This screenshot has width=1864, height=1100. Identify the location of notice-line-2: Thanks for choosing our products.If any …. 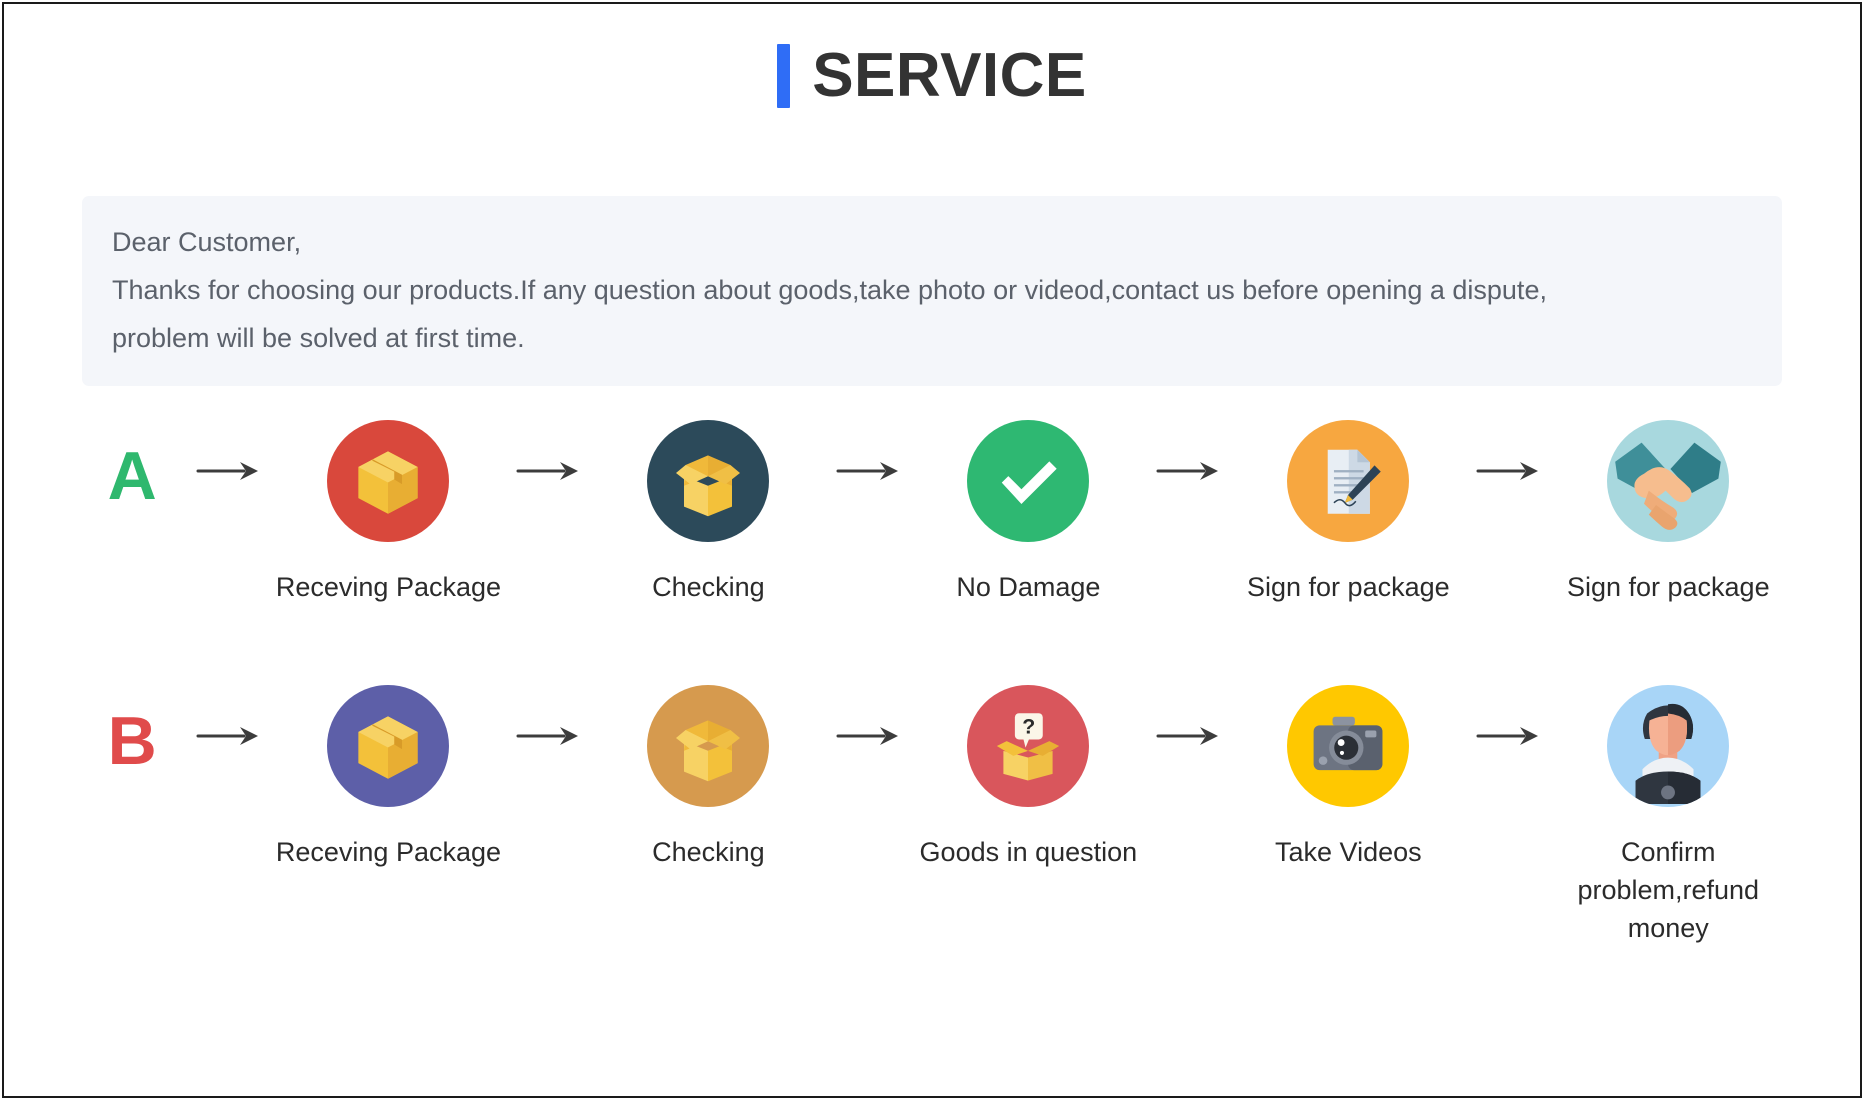
(829, 290).